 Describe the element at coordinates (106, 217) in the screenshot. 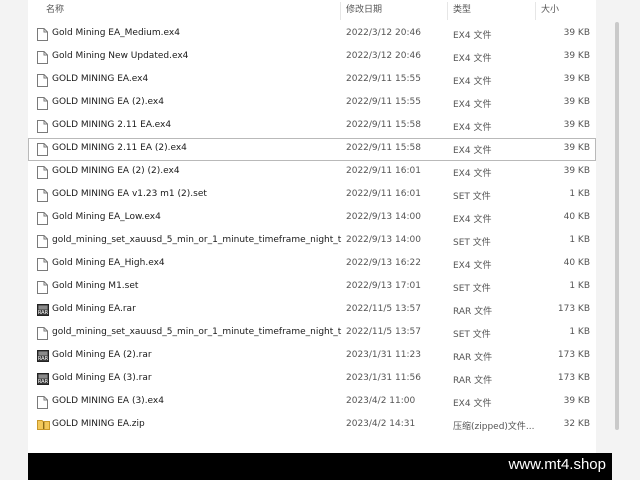

I see `file-name: Gold Mining EA_Low.ex4` at that location.